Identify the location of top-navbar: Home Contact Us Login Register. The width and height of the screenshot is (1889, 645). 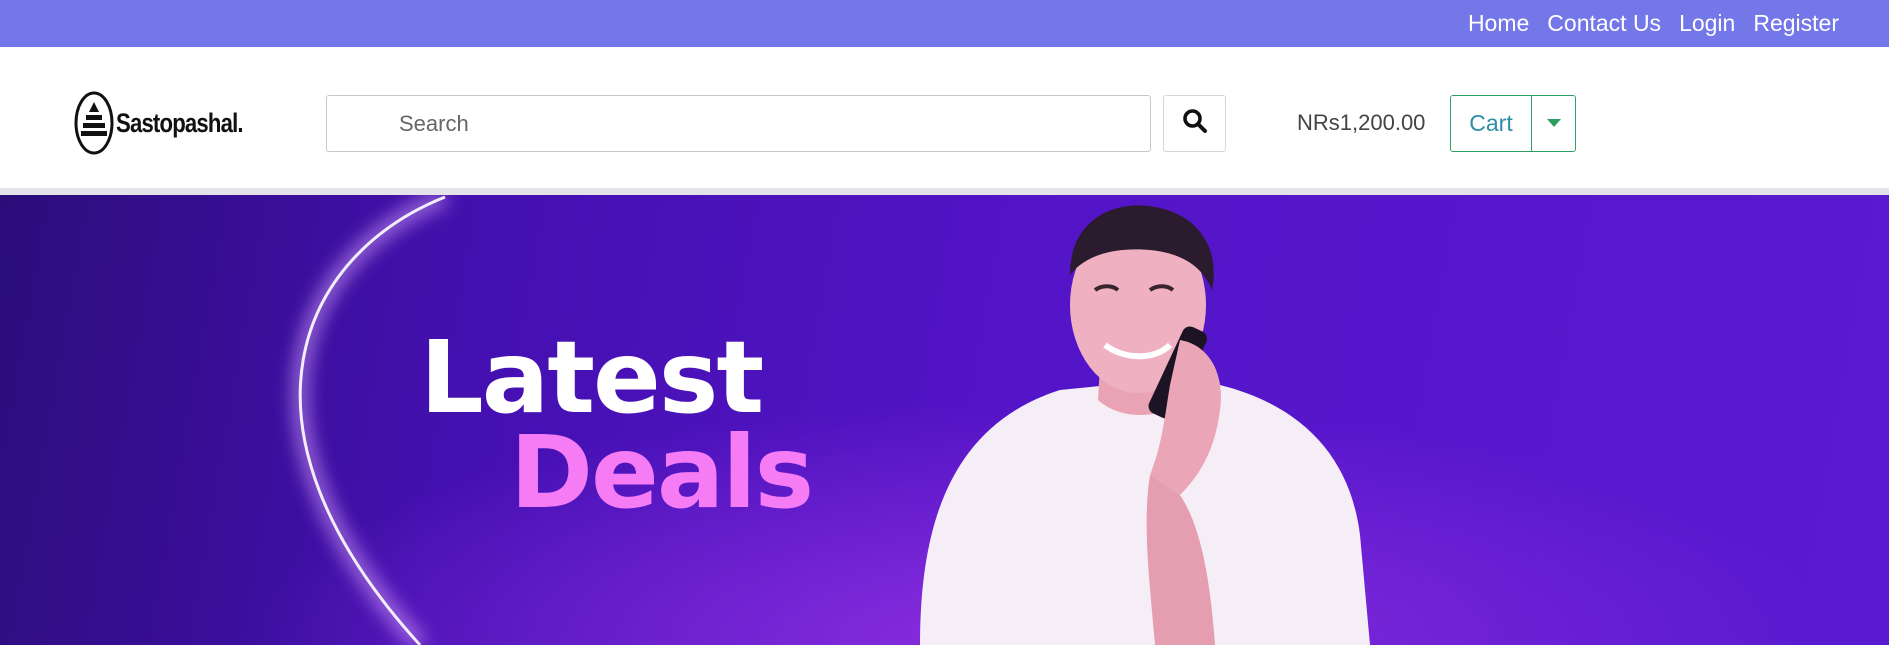
(944, 23).